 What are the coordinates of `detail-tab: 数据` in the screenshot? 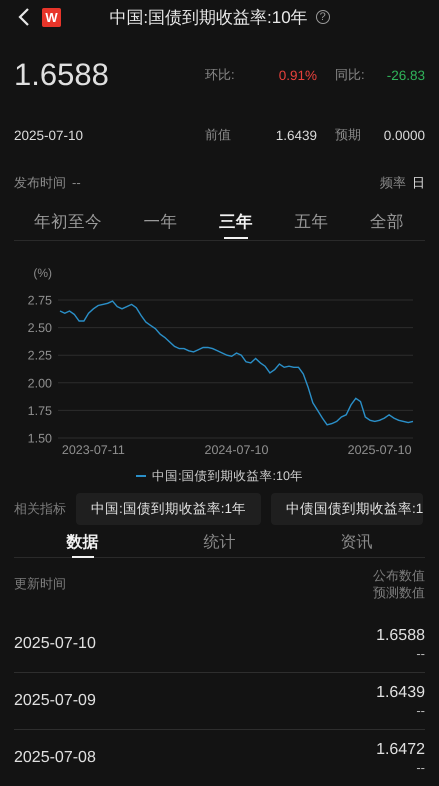 It's located at (82, 542).